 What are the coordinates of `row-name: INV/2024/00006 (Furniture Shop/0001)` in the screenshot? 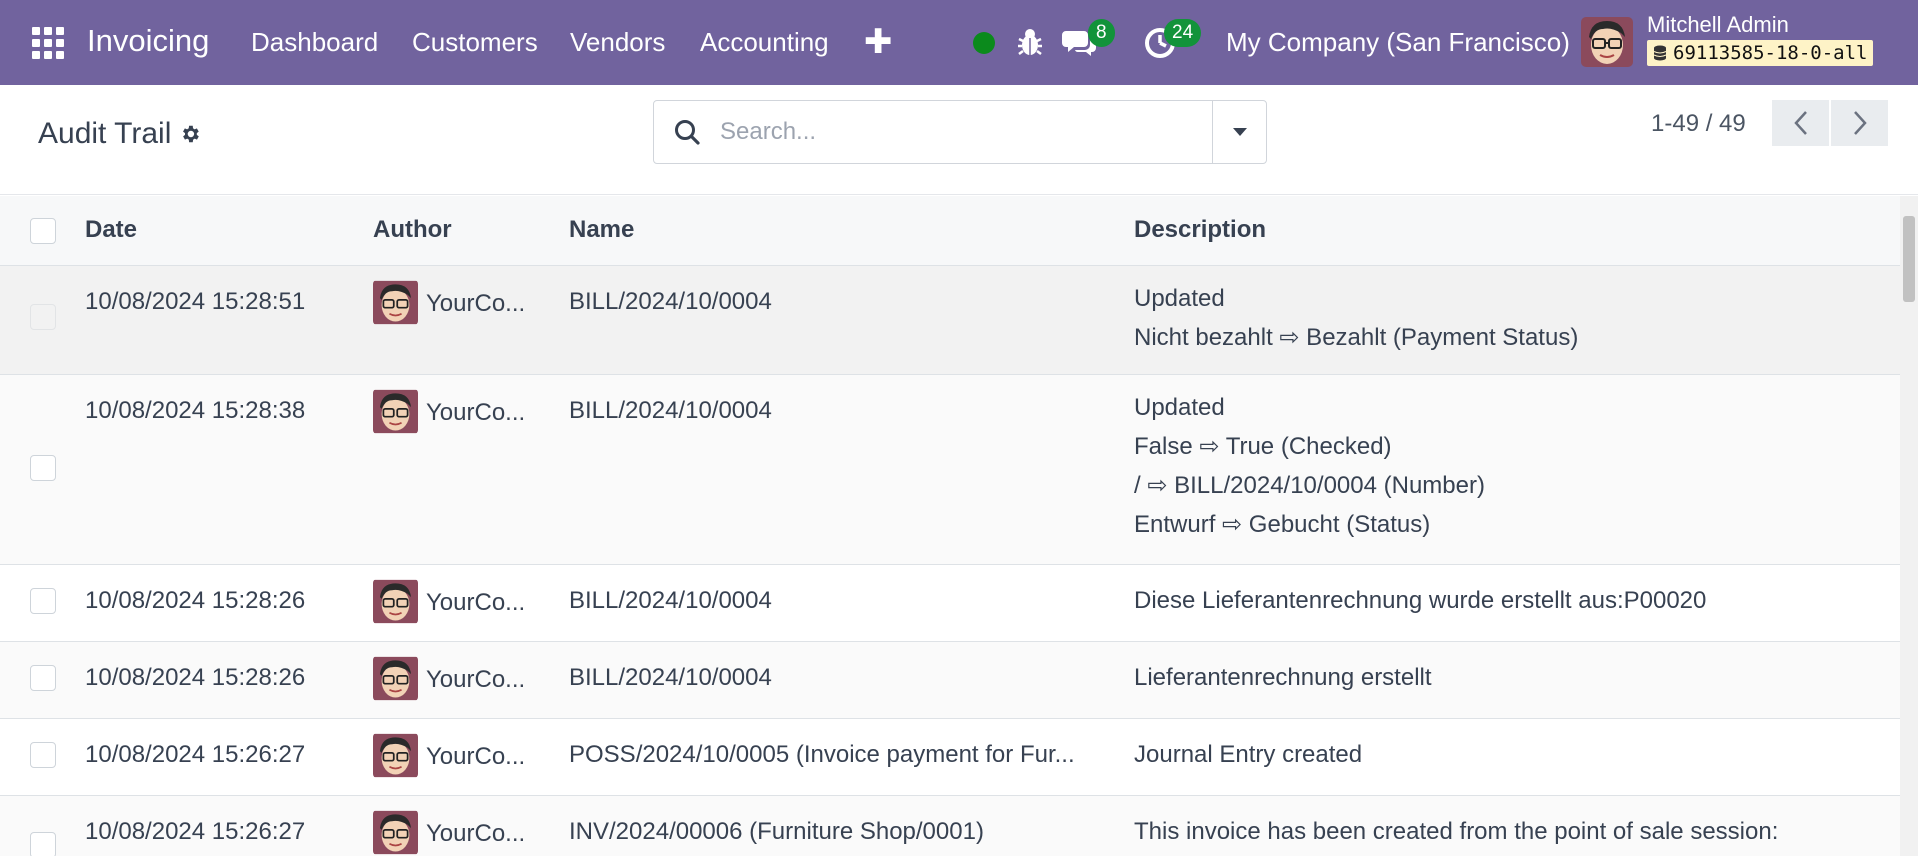 It's located at (776, 831).